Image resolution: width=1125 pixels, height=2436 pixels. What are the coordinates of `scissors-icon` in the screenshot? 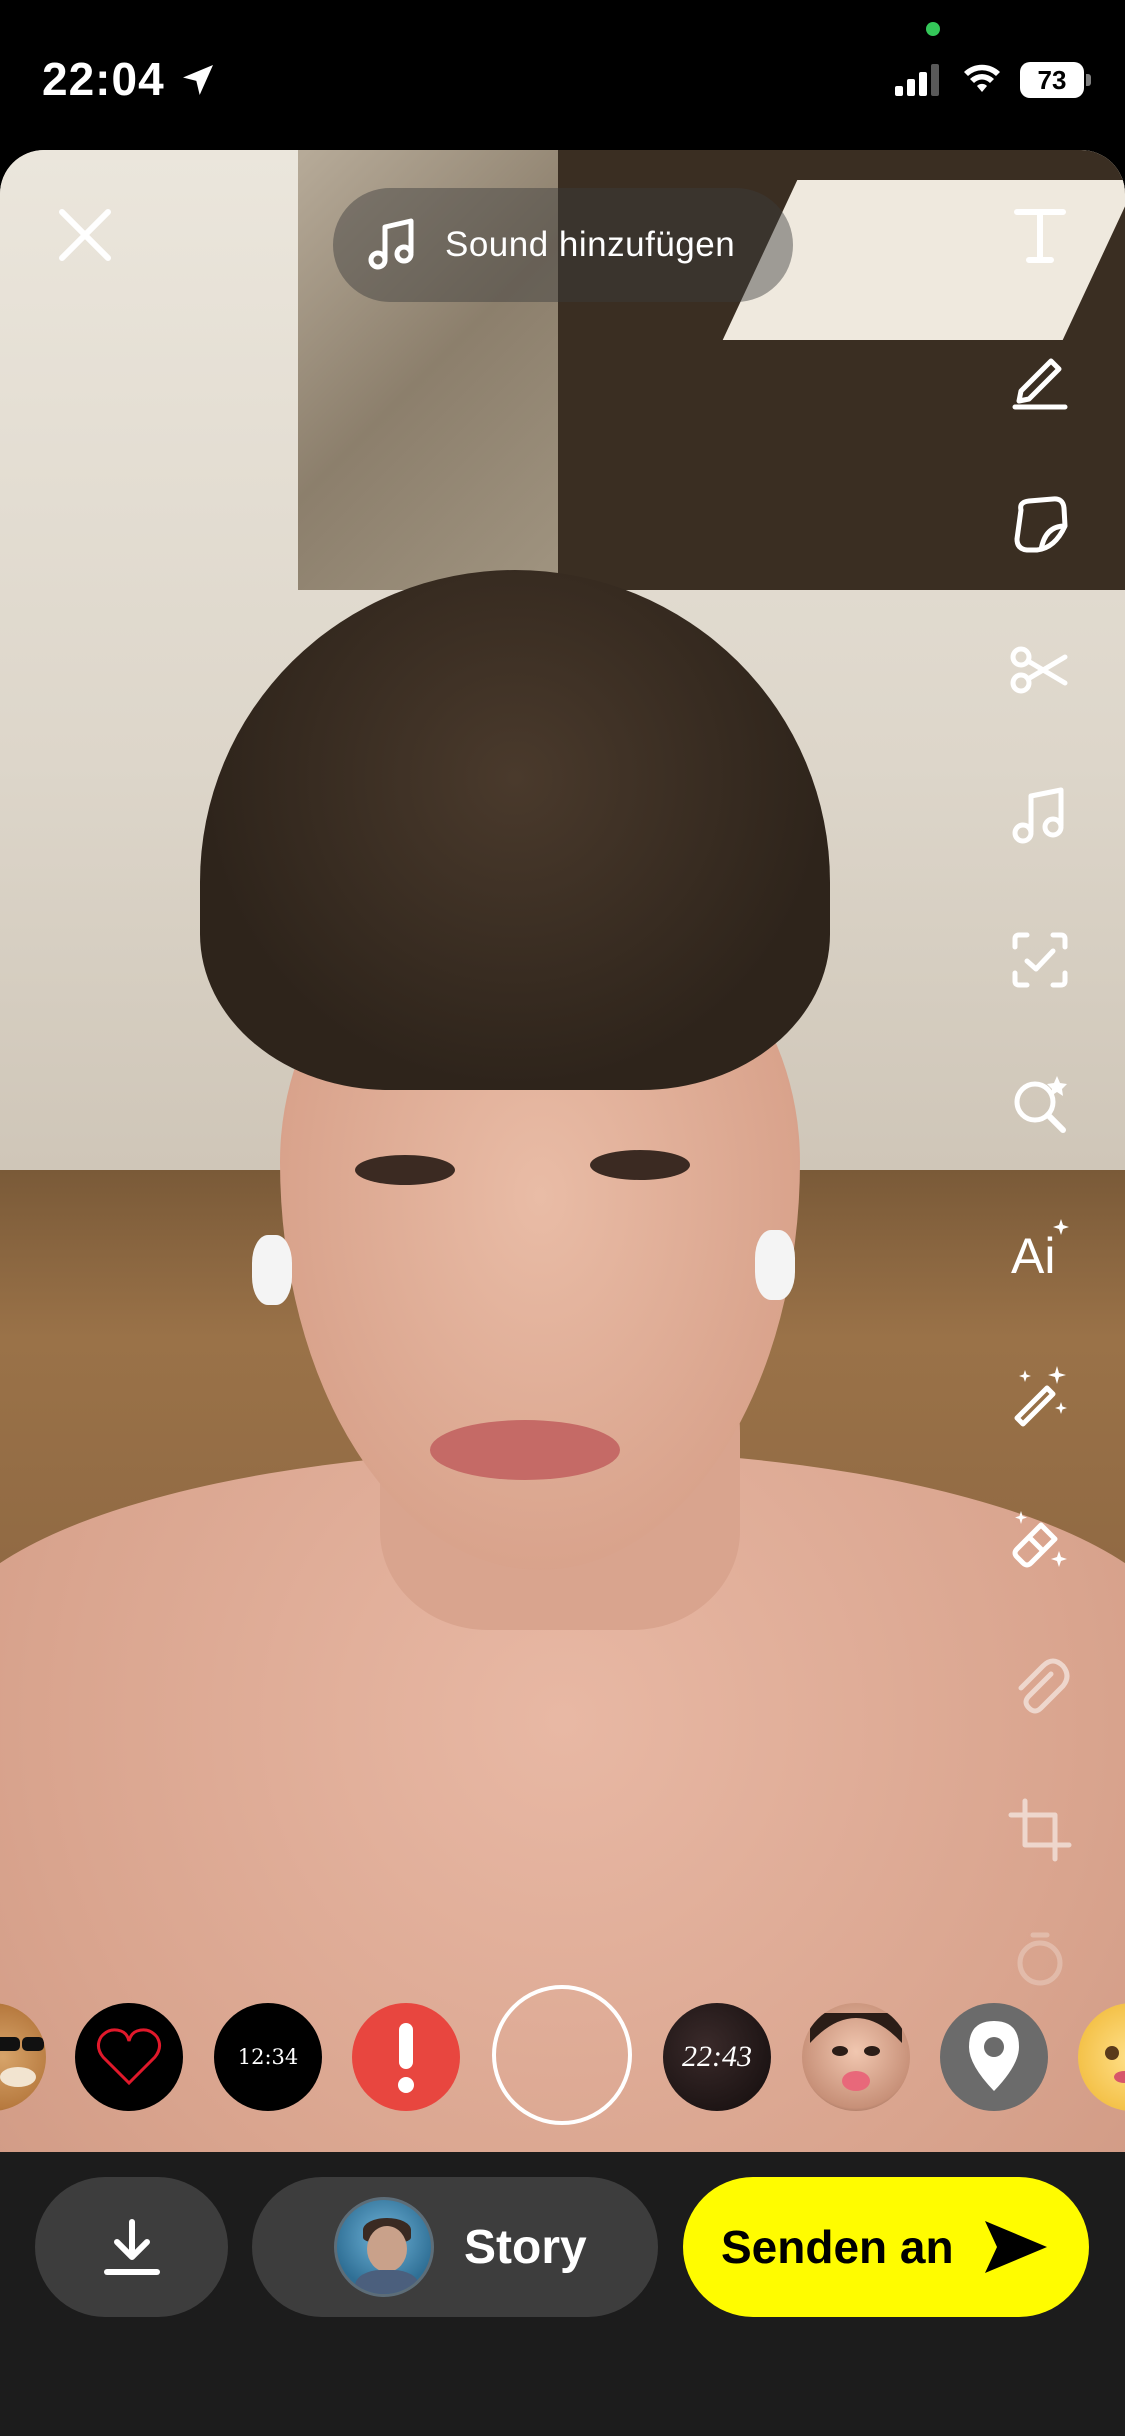 It's located at (1039, 670).